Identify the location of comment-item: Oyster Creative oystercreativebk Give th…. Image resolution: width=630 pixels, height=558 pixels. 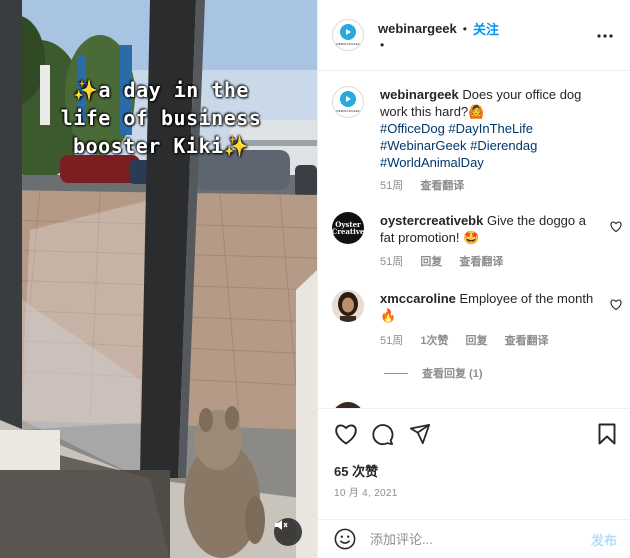
(477, 242).